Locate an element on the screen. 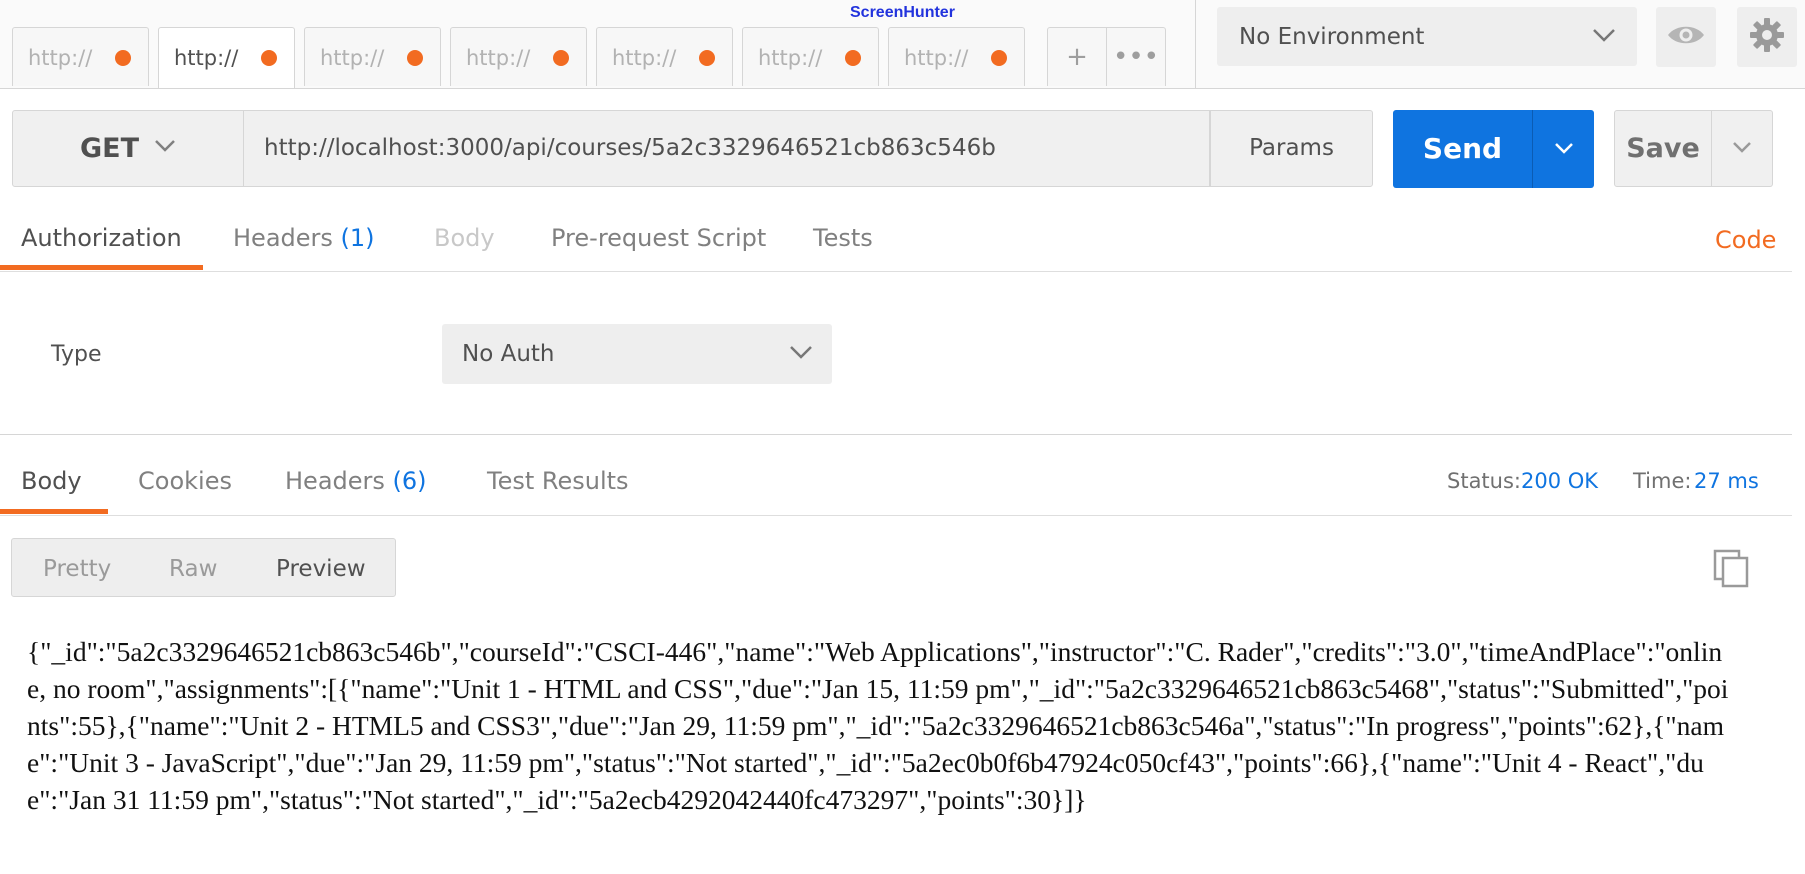 The width and height of the screenshot is (1805, 874). gear-icon is located at coordinates (1767, 37).